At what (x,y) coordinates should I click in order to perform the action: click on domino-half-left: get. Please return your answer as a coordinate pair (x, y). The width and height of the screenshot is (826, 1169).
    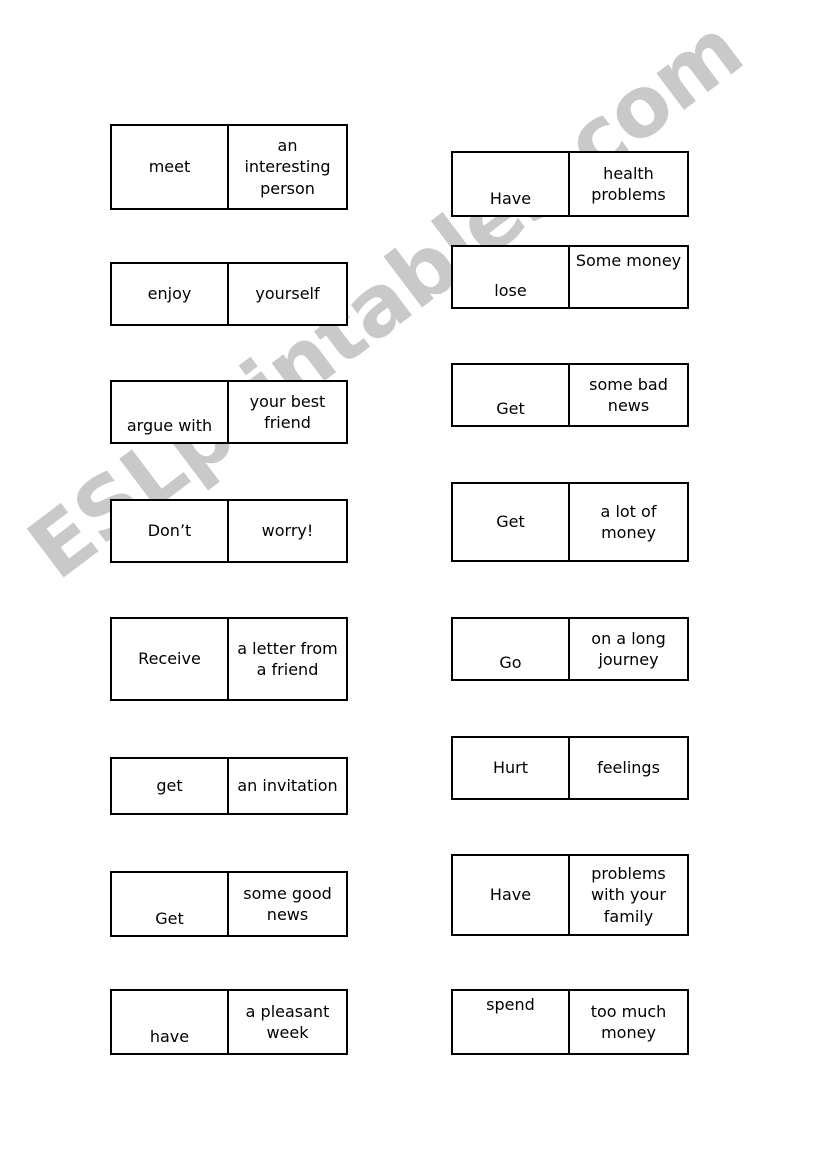
    Looking at the image, I should click on (170, 786).